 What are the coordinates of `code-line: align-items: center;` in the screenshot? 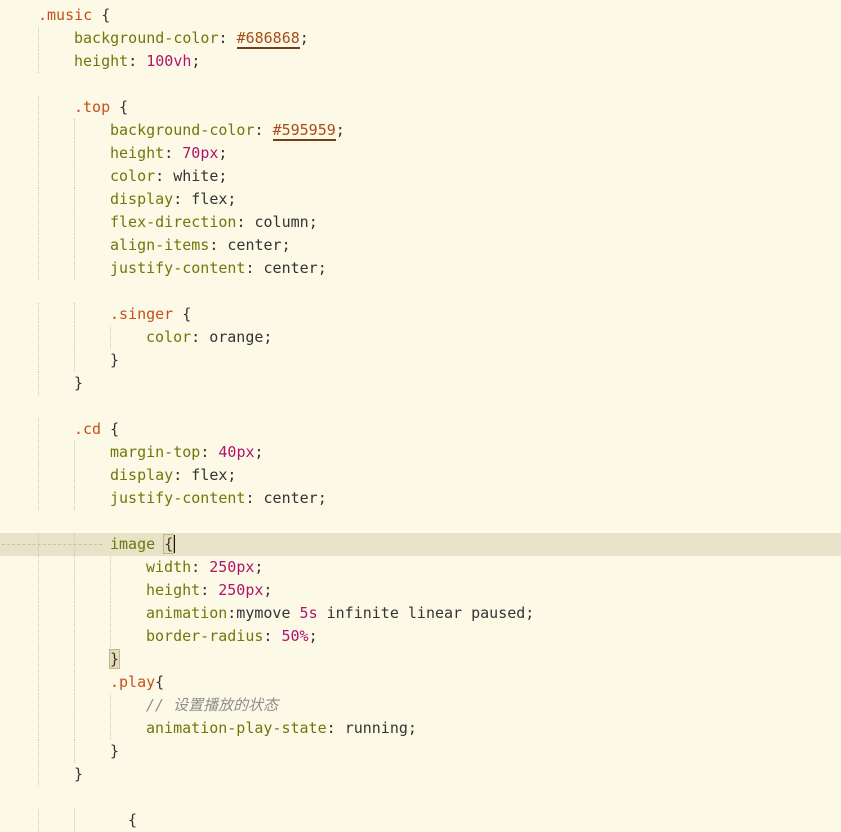 It's located at (420, 245).